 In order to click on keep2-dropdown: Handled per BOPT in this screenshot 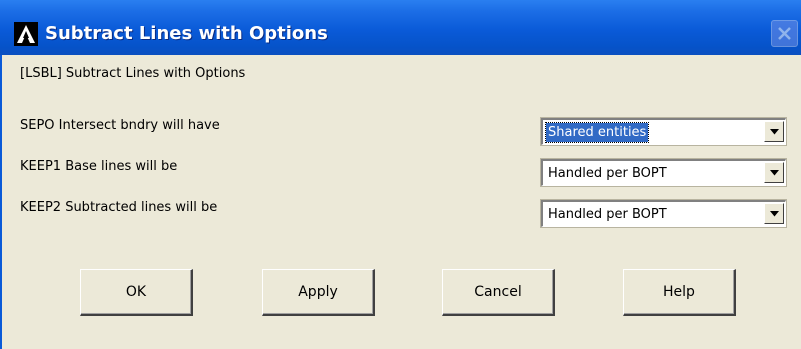, I will do `click(663, 213)`.